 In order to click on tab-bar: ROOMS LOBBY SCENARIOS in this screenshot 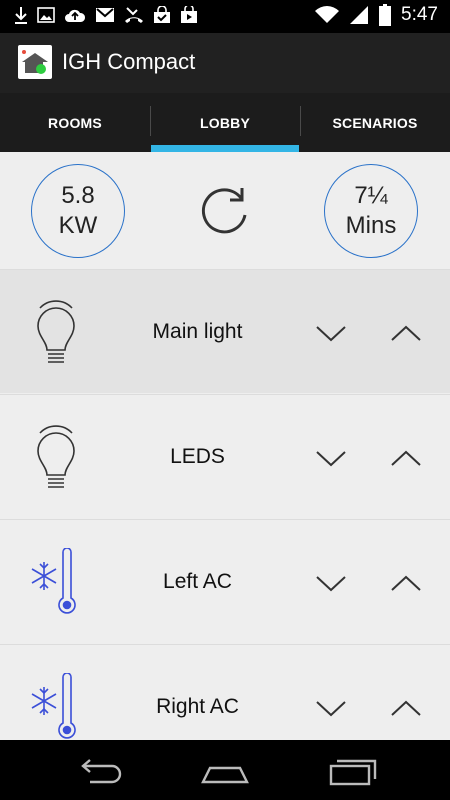, I will do `click(225, 122)`.